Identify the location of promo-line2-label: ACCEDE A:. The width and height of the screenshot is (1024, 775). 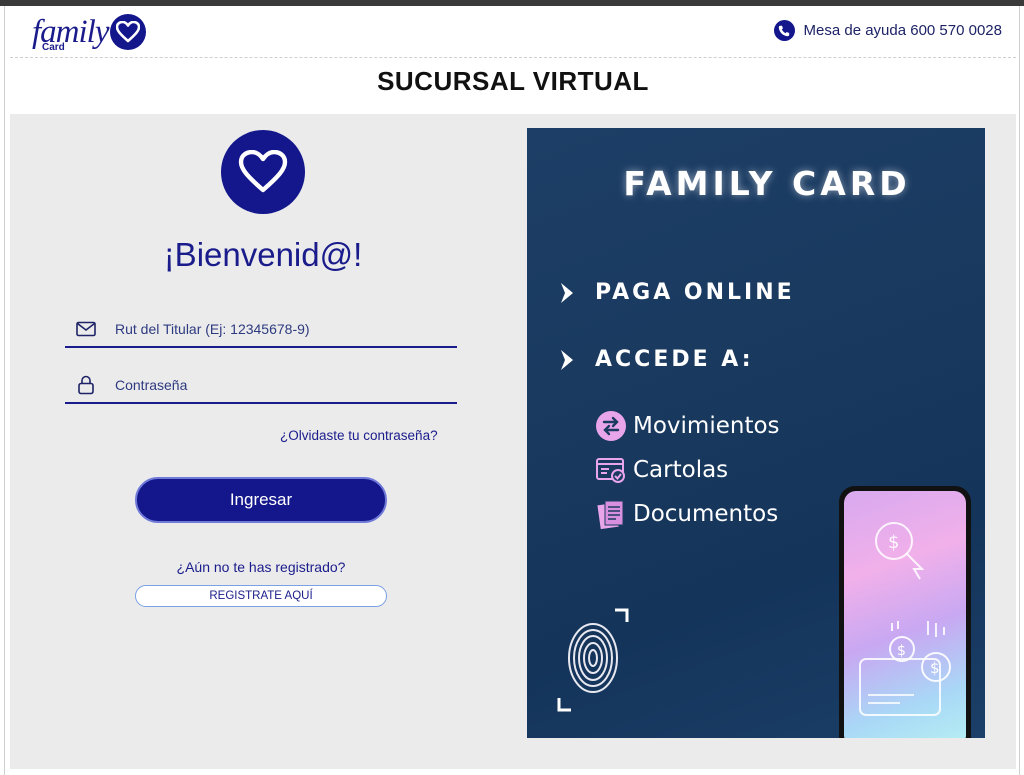
(674, 359).